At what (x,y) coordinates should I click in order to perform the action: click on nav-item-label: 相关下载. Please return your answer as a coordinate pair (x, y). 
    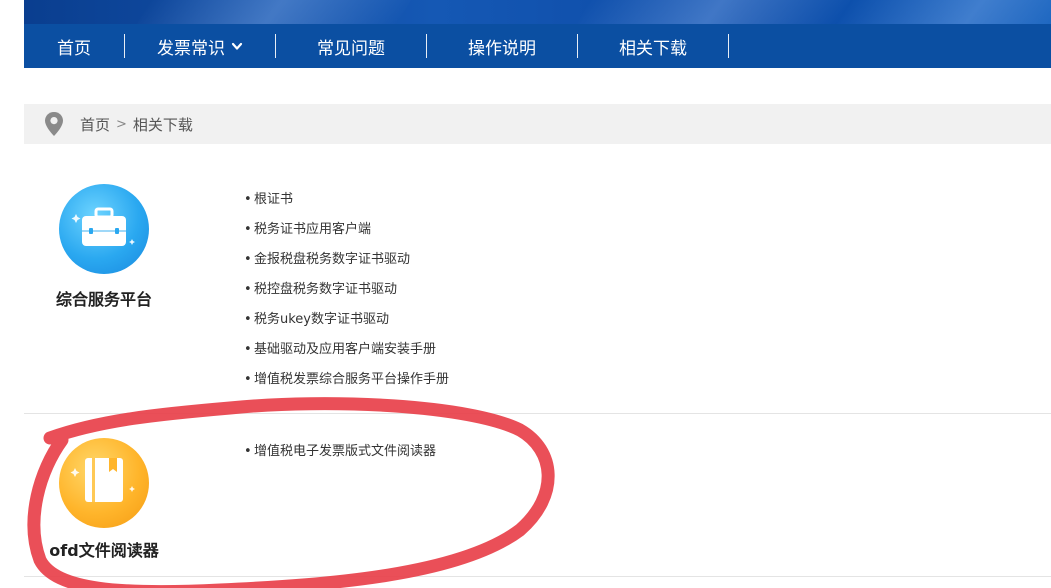
    Looking at the image, I should click on (653, 48).